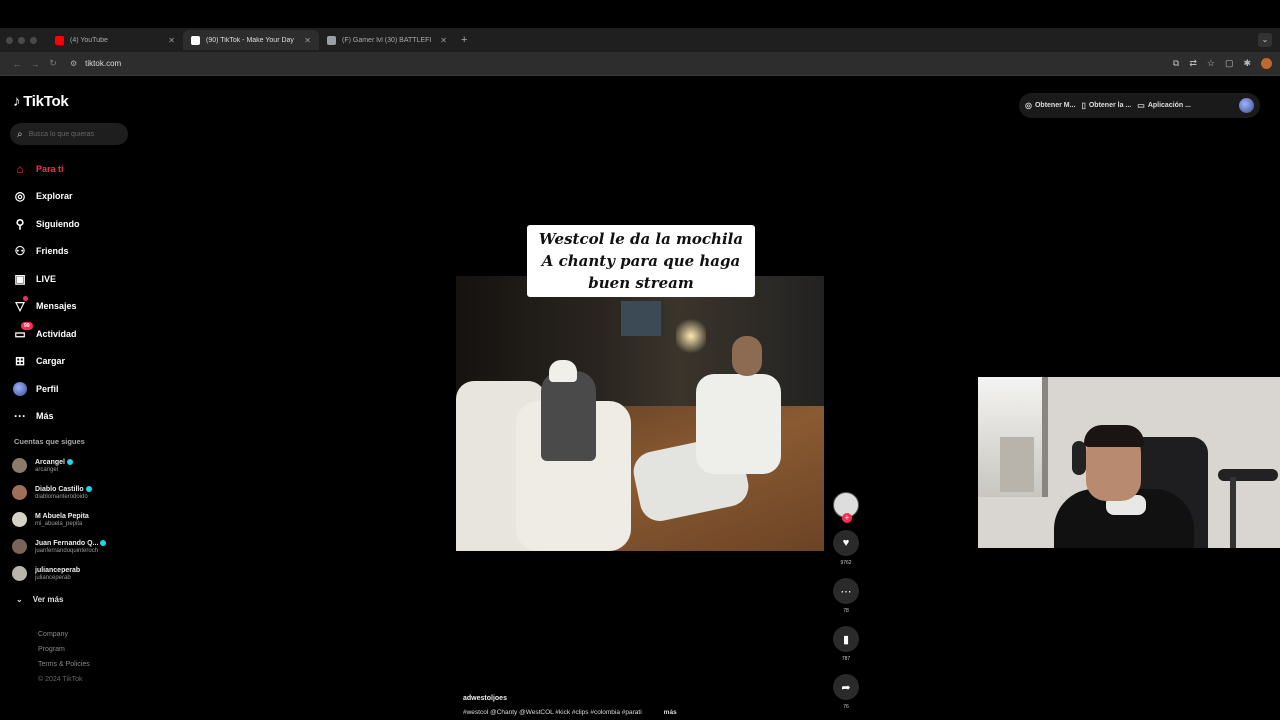 This screenshot has width=1280, height=720. Describe the element at coordinates (1129, 462) in the screenshot. I see `webcam-overlay` at that location.